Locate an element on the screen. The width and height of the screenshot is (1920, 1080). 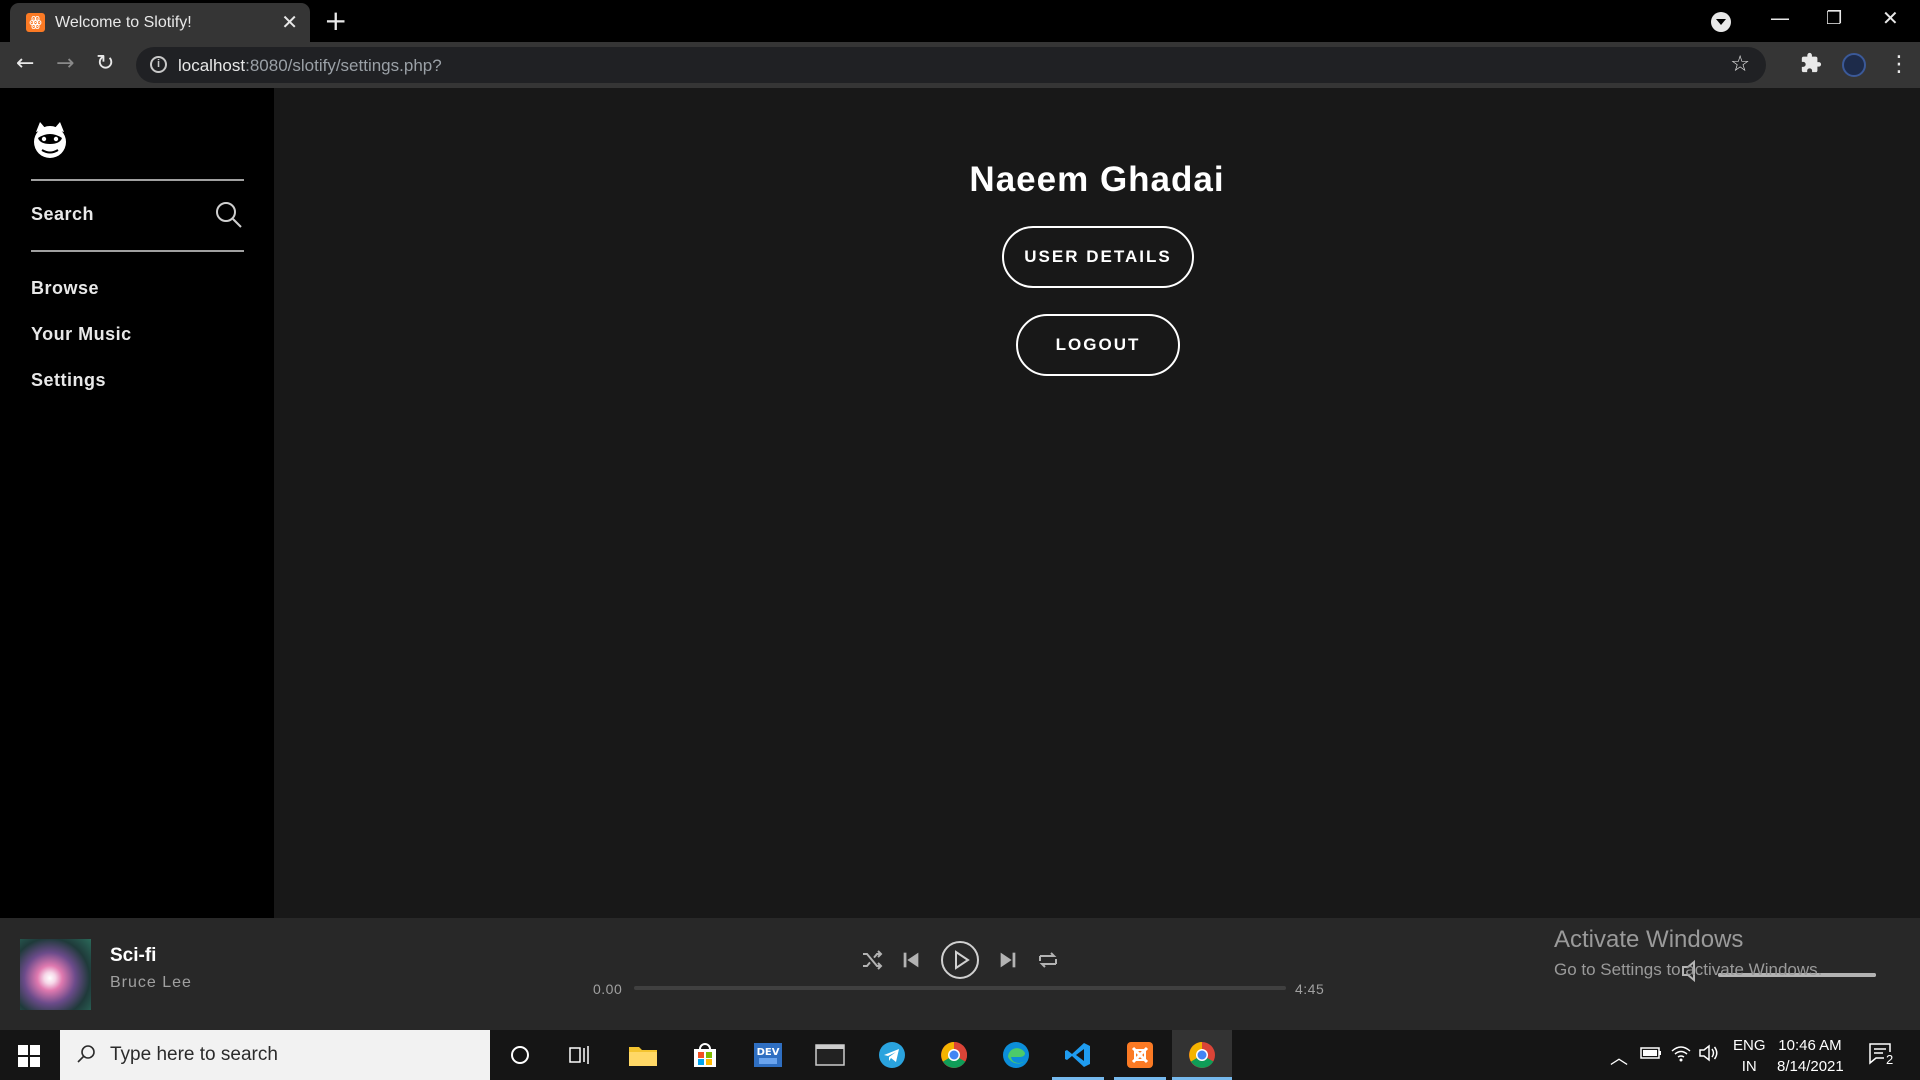
progress-bar is located at coordinates (960, 988).